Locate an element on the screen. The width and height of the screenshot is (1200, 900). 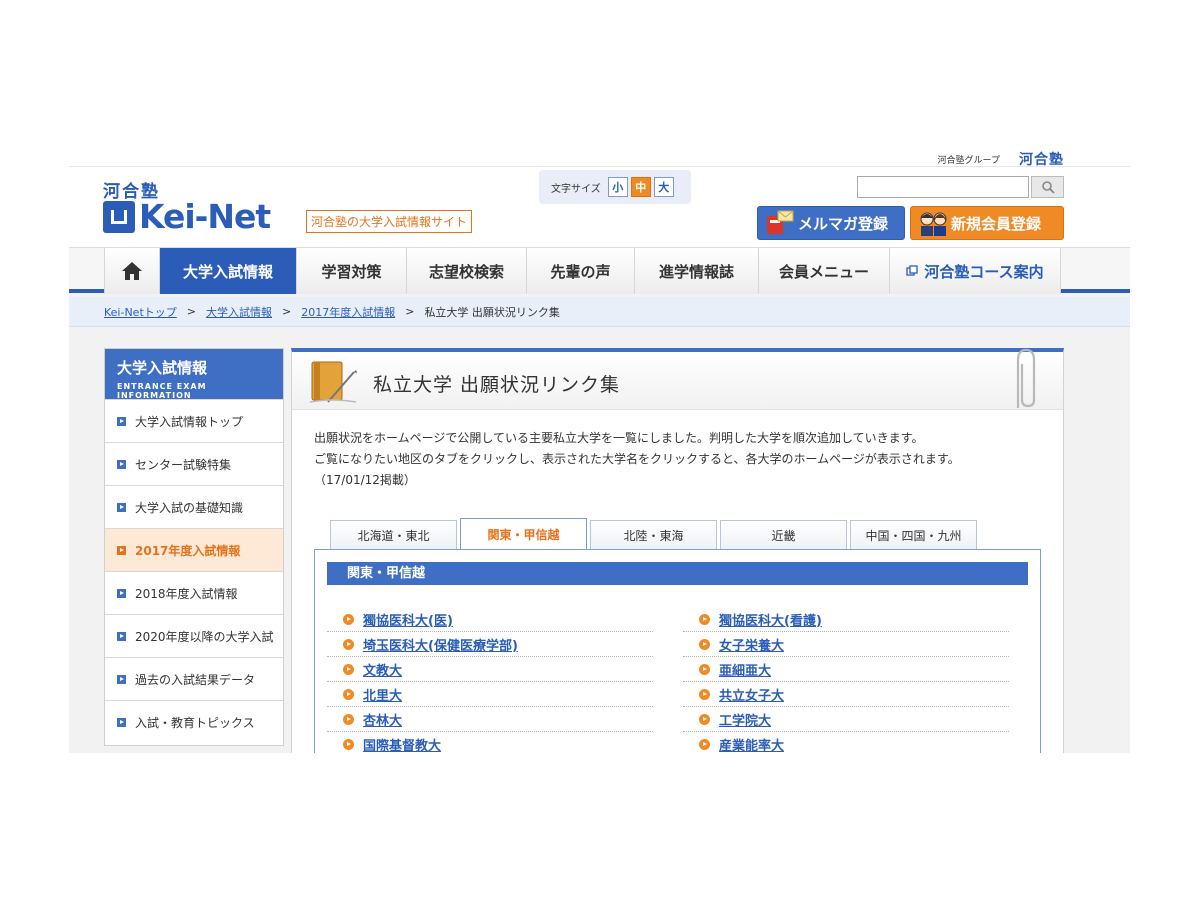
sidebar-item-top: 大学入試情報トップ is located at coordinates (194, 420).